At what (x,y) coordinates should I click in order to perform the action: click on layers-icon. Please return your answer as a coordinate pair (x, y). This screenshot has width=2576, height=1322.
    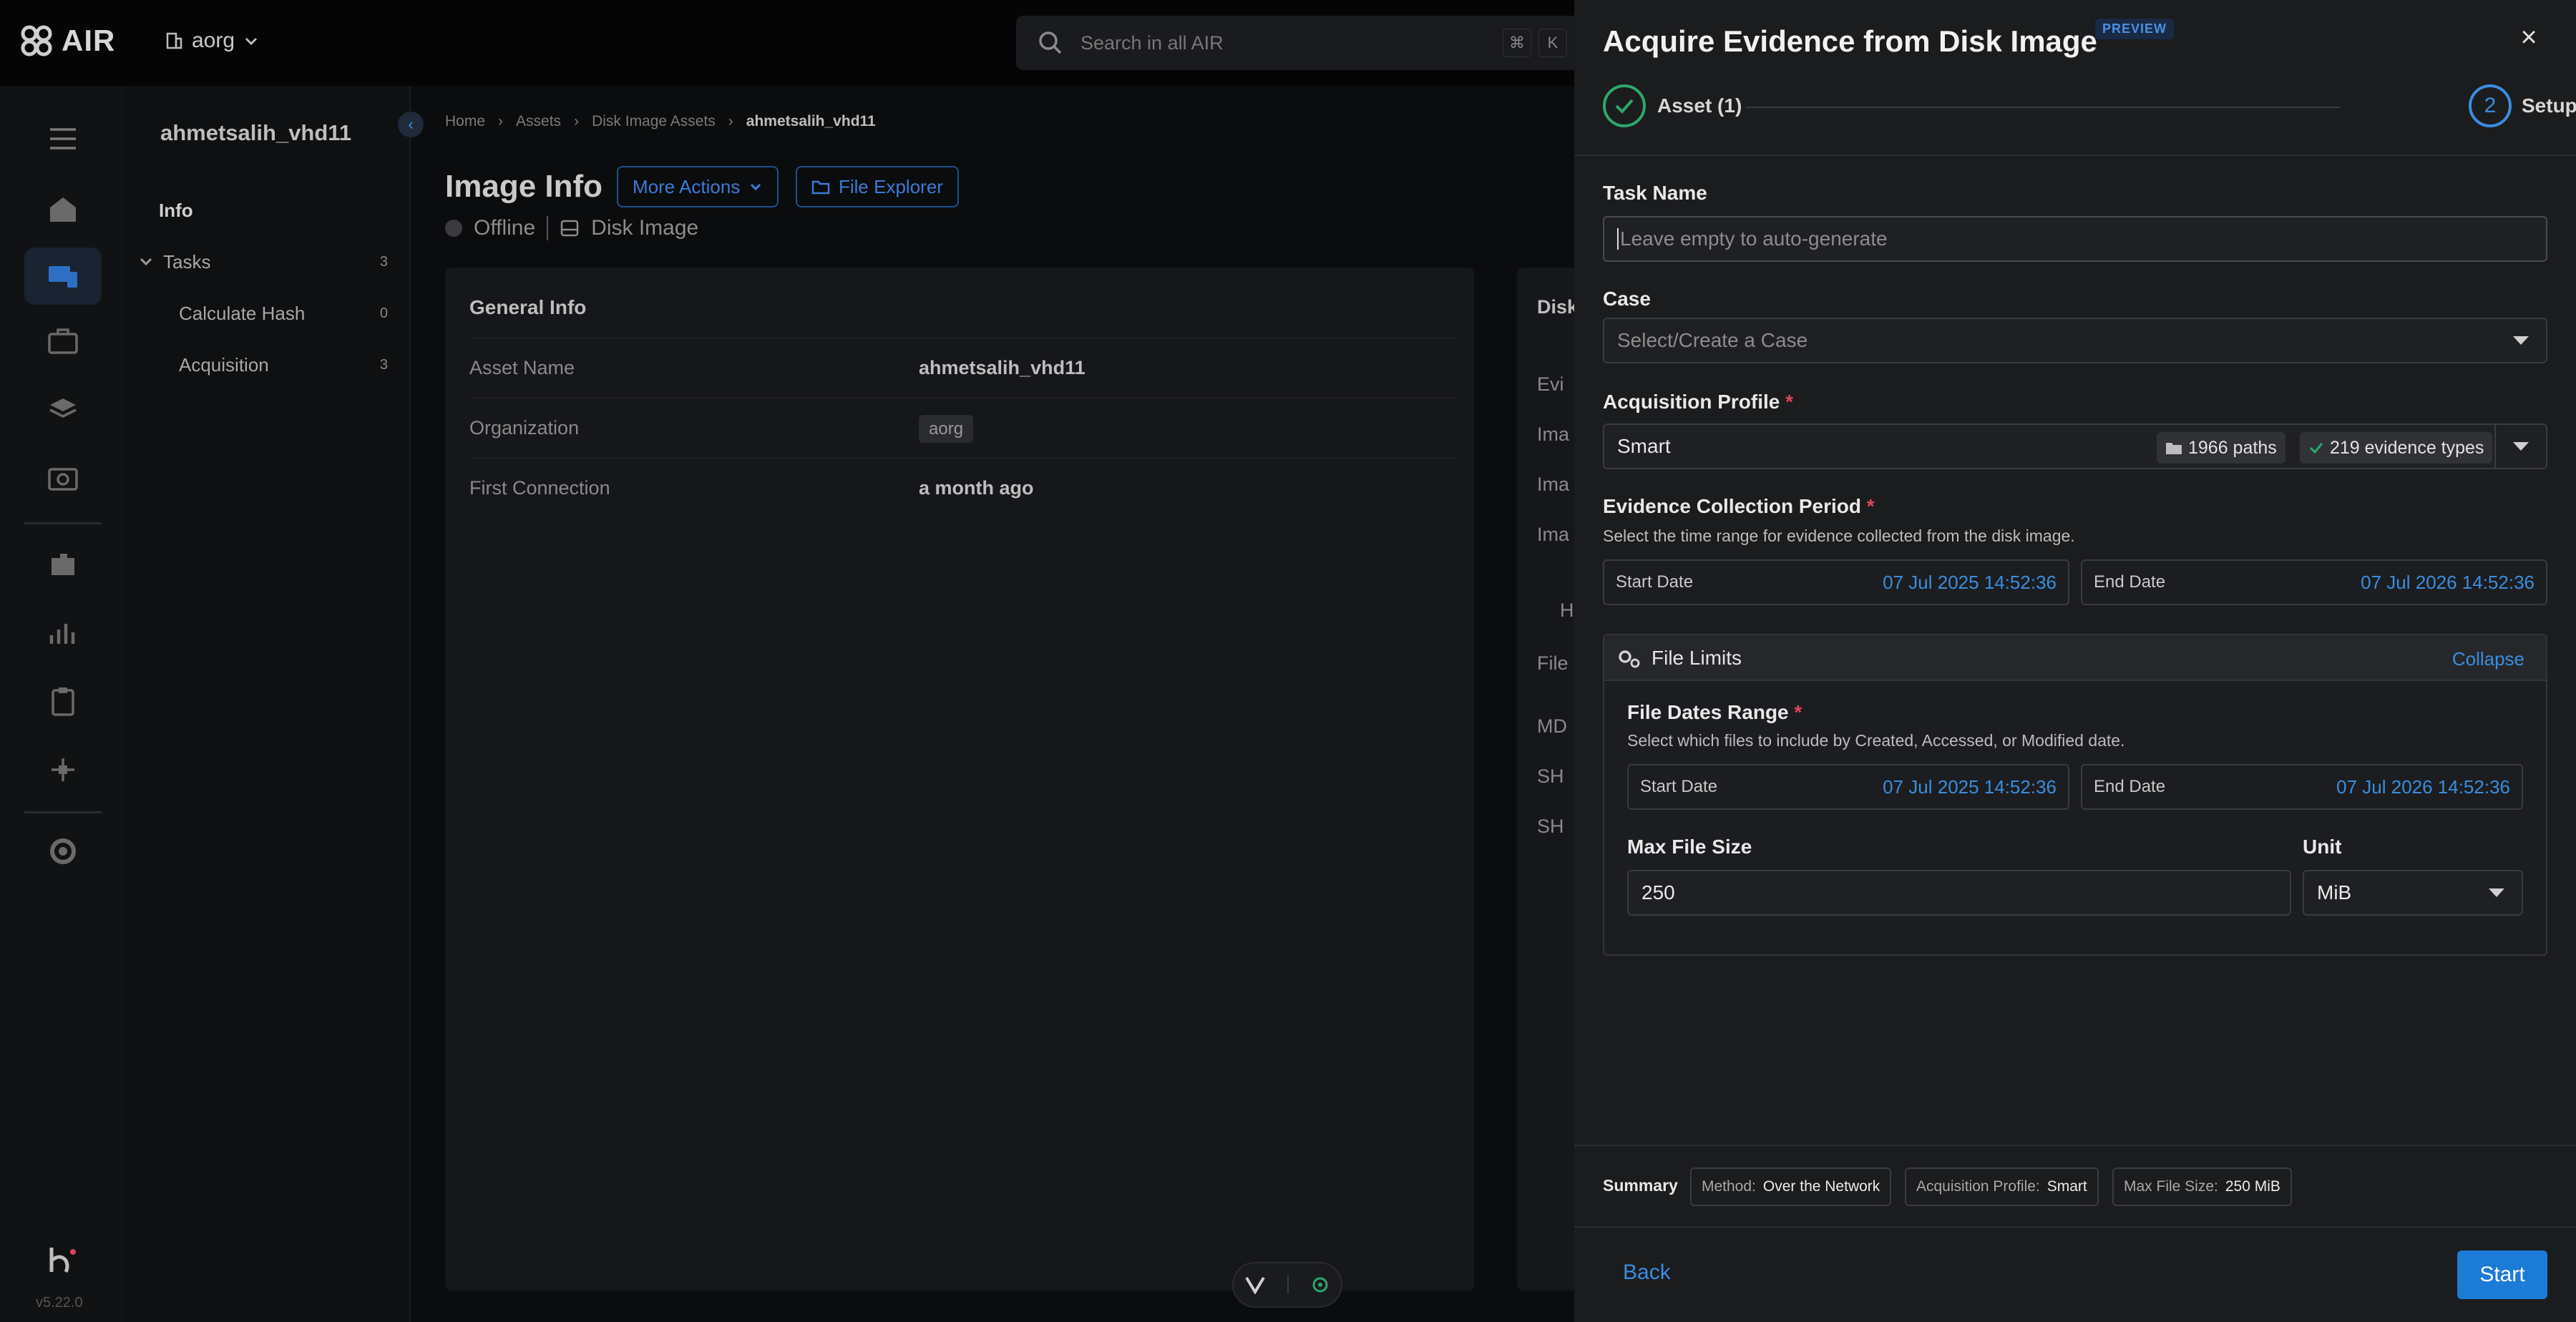
    Looking at the image, I should click on (63, 409).